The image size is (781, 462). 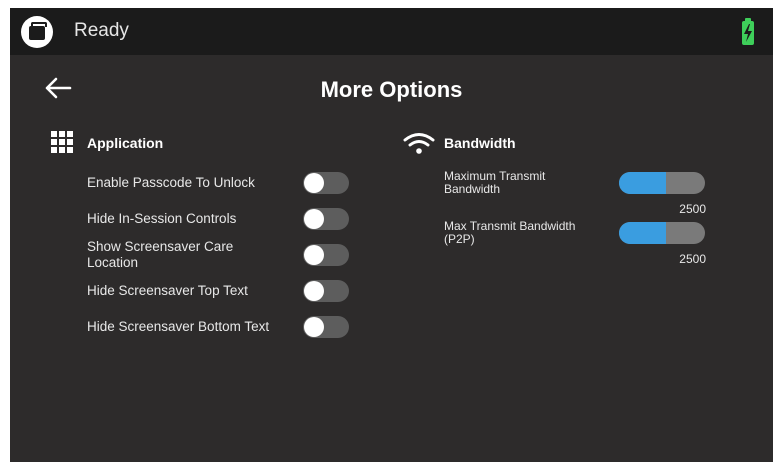 I want to click on bandwidth-label-p2p: Max Transmit Bandwidth (P2P), so click(x=510, y=232).